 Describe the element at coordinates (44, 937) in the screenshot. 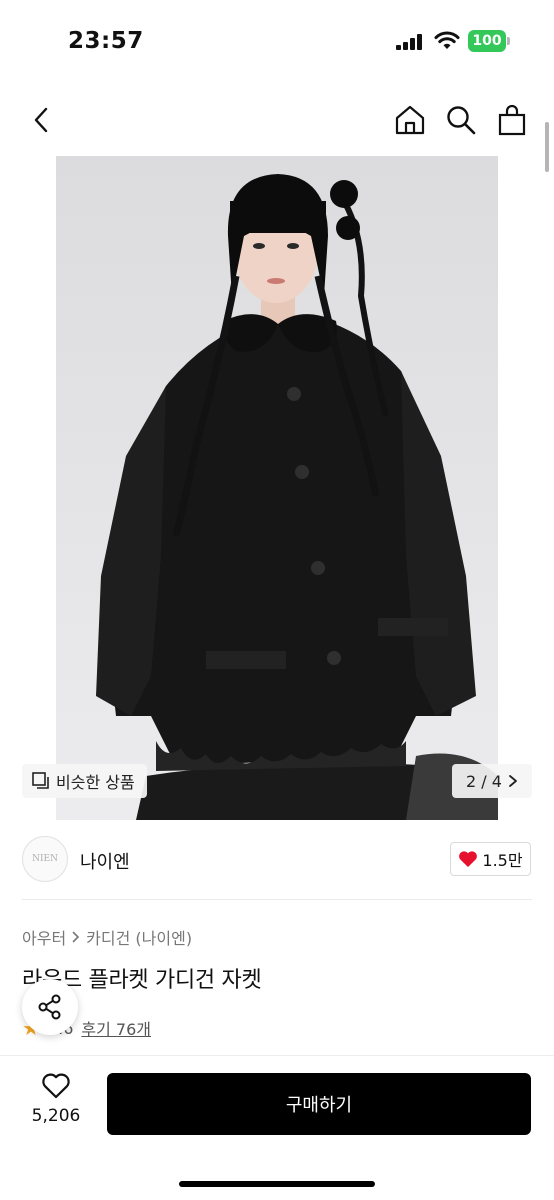

I see `category-primary: 아우터` at that location.